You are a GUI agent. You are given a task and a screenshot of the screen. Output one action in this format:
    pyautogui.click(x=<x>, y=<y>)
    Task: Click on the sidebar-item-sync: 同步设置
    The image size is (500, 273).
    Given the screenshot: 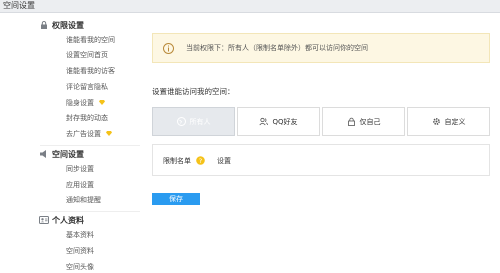 What is the action you would take?
    pyautogui.click(x=80, y=169)
    